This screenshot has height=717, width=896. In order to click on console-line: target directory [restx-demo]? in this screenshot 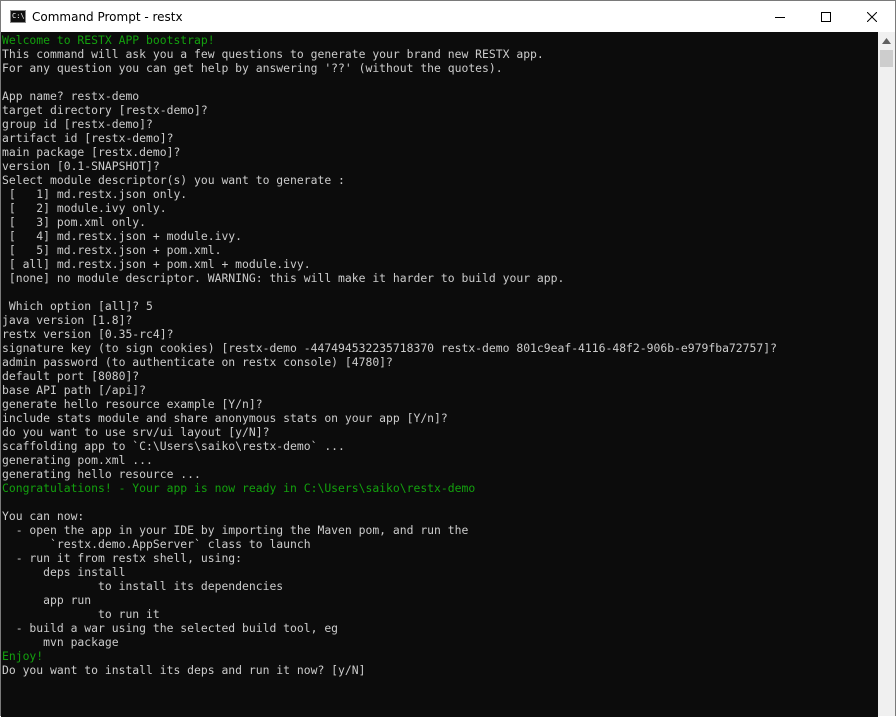, I will do `click(440, 110)`.